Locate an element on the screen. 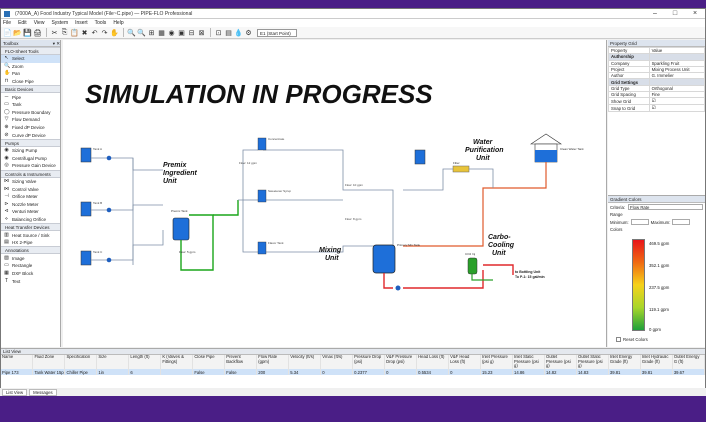 This screenshot has height=422, width=706. column-header: Length (ft) is located at coordinates (145, 362).